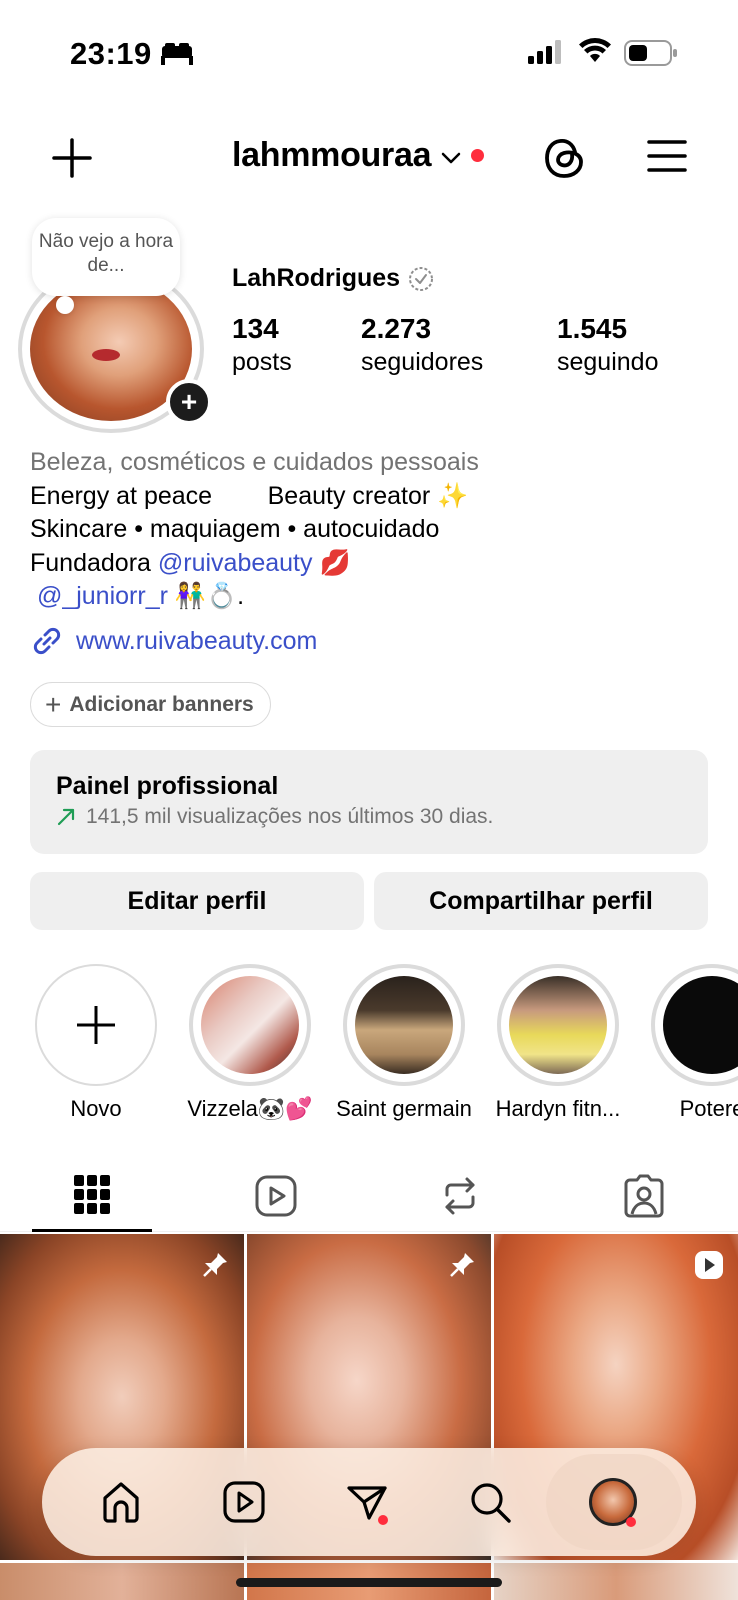 Image resolution: width=738 pixels, height=1600 pixels. I want to click on share-profile-button: Compartilhar perfil, so click(541, 901).